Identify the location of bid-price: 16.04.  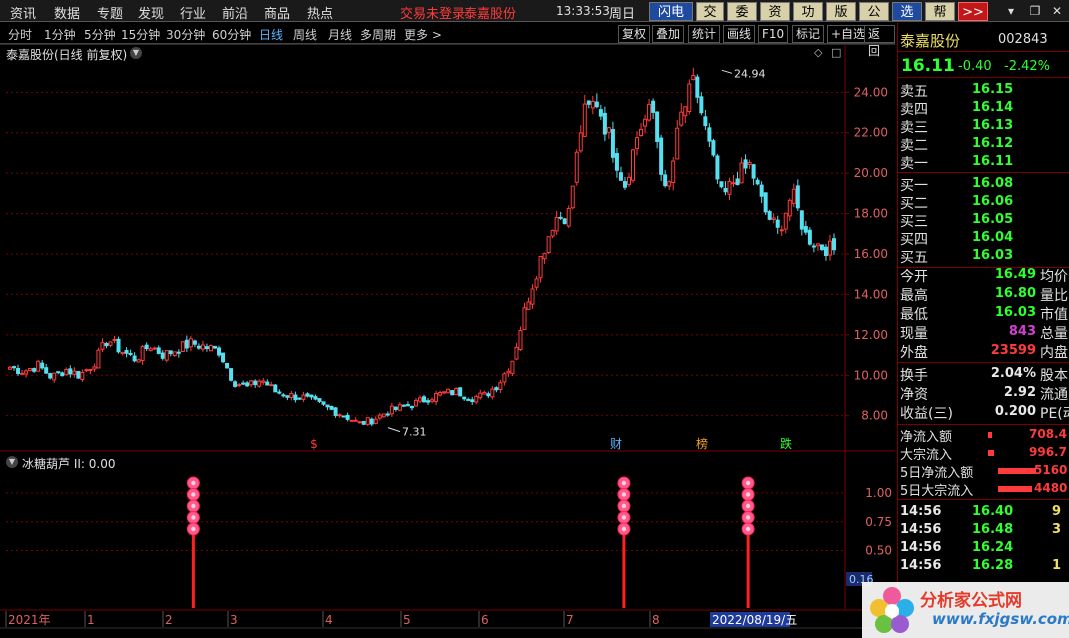
(992, 237).